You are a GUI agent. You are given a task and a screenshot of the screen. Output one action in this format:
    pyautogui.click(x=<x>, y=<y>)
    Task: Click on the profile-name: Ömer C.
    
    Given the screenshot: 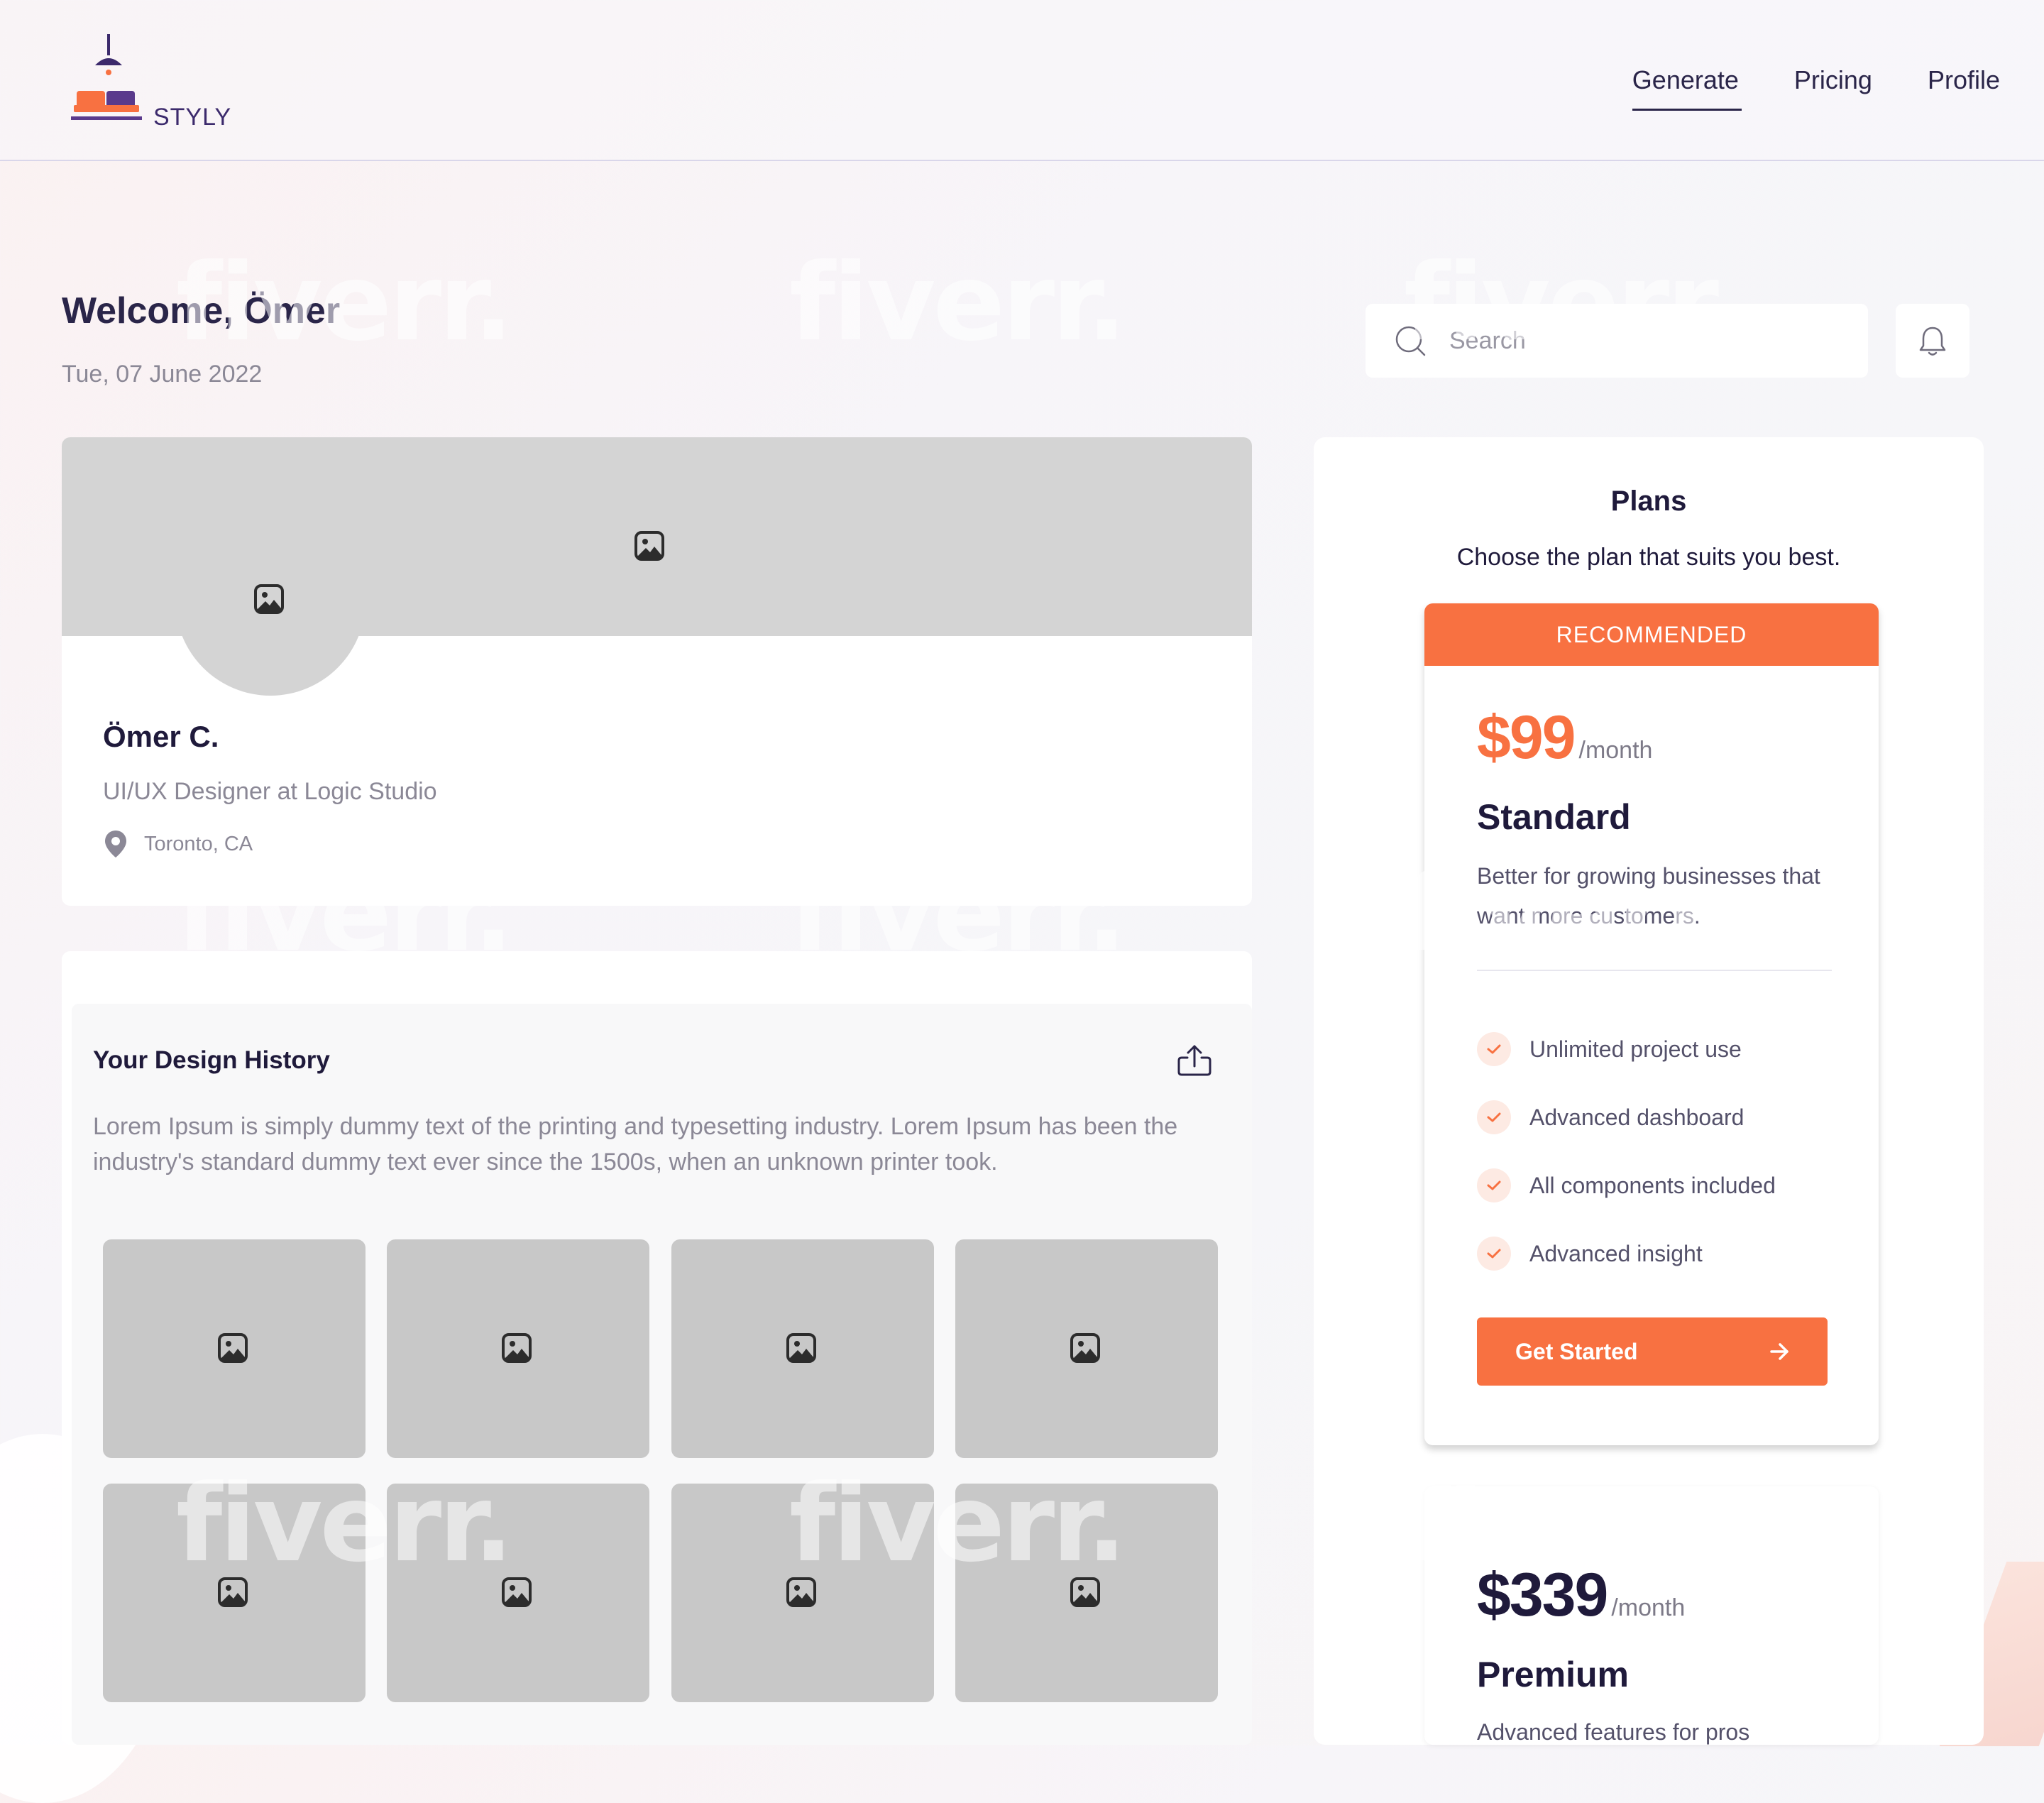 What is the action you would take?
    pyautogui.click(x=161, y=737)
    